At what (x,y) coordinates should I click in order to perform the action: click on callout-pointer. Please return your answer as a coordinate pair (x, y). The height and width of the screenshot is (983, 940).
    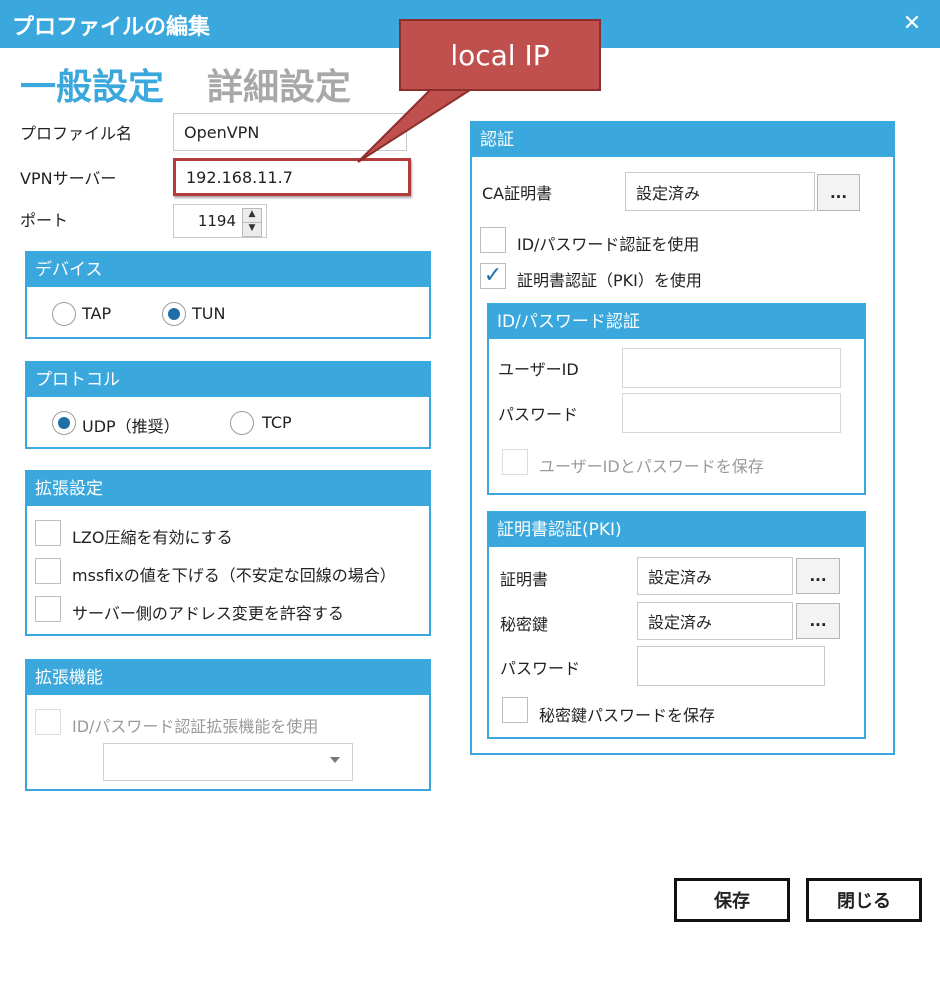
    Looking at the image, I should click on (415, 126).